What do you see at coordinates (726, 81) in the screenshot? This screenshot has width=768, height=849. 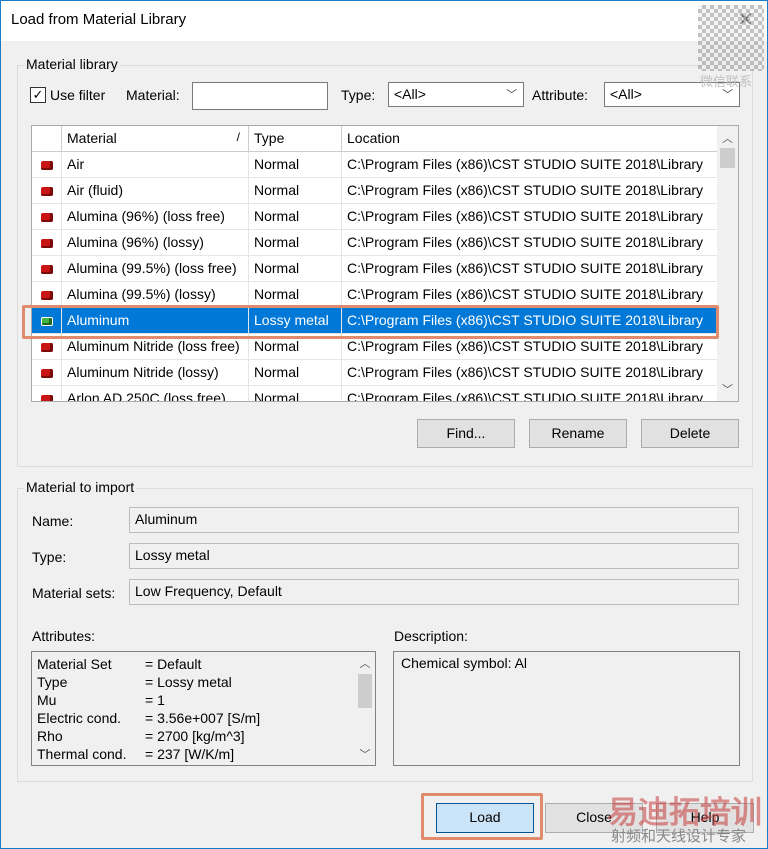 I see `qr-caption-watermark: 微信联系` at bounding box center [726, 81].